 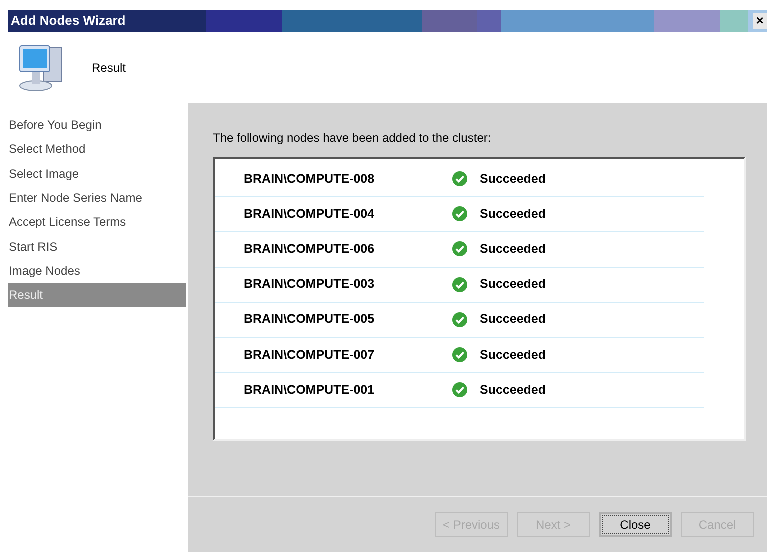 I want to click on step-item: Select Method, so click(x=47, y=149).